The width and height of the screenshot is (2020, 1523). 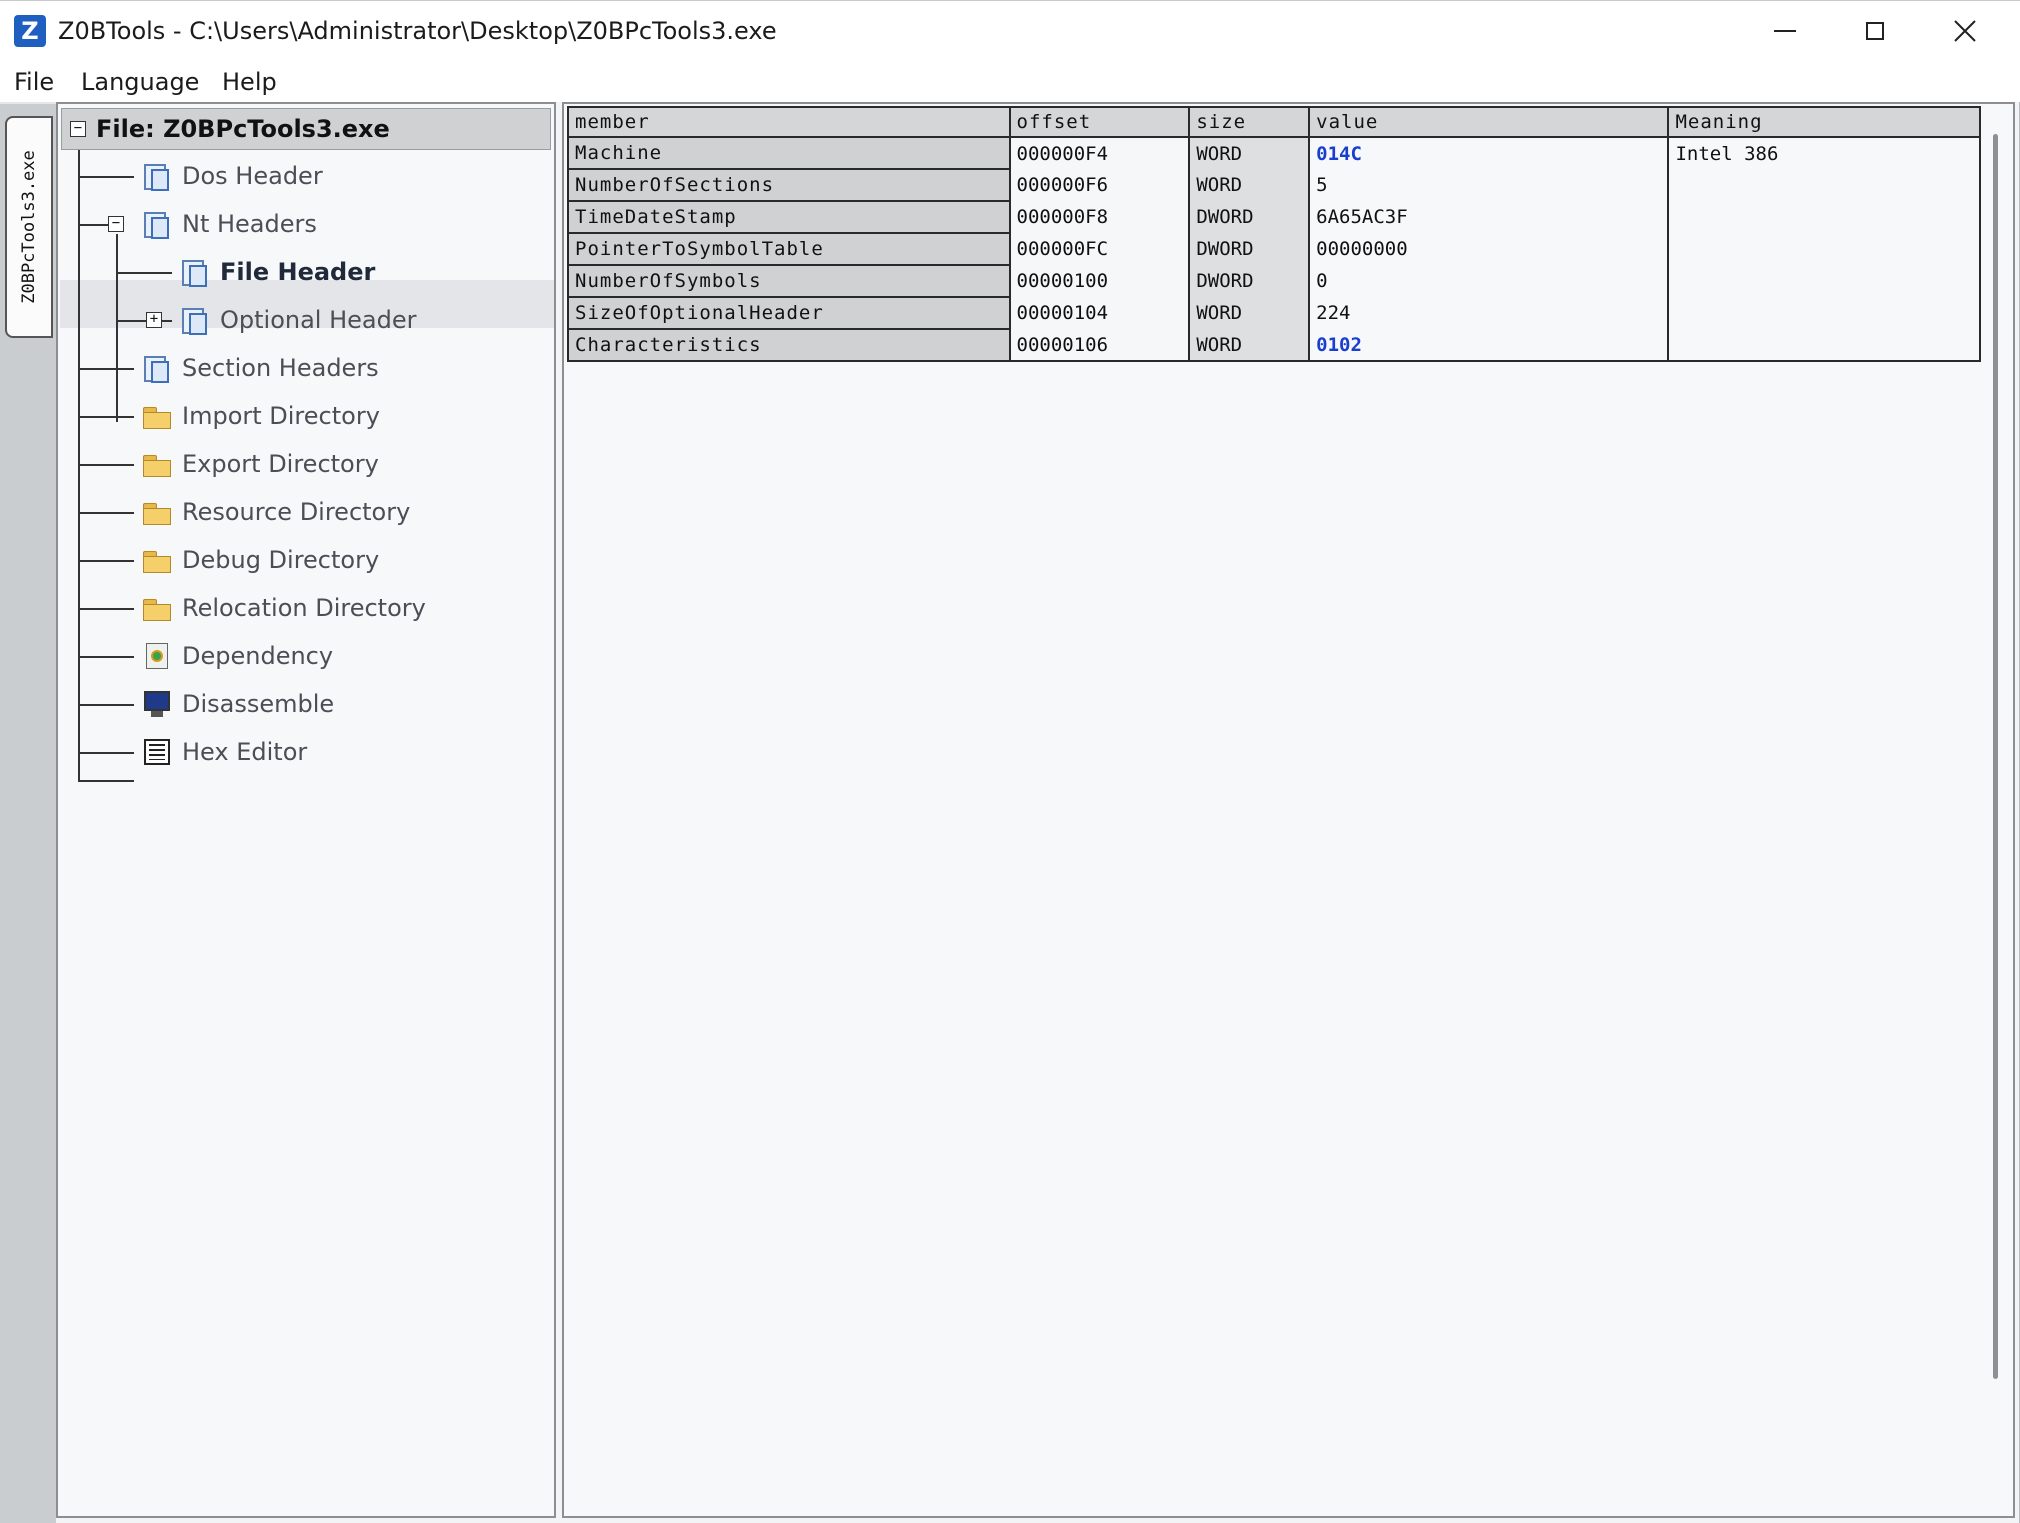 I want to click on table-row: NumberOfSections 000000F6 WORD 5, so click(x=1274, y=185).